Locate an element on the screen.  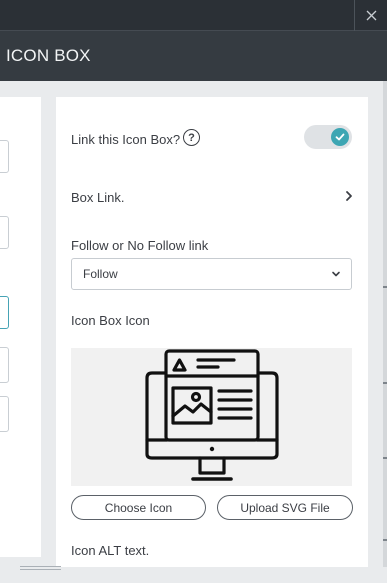
toggle-knob is located at coordinates (340, 137).